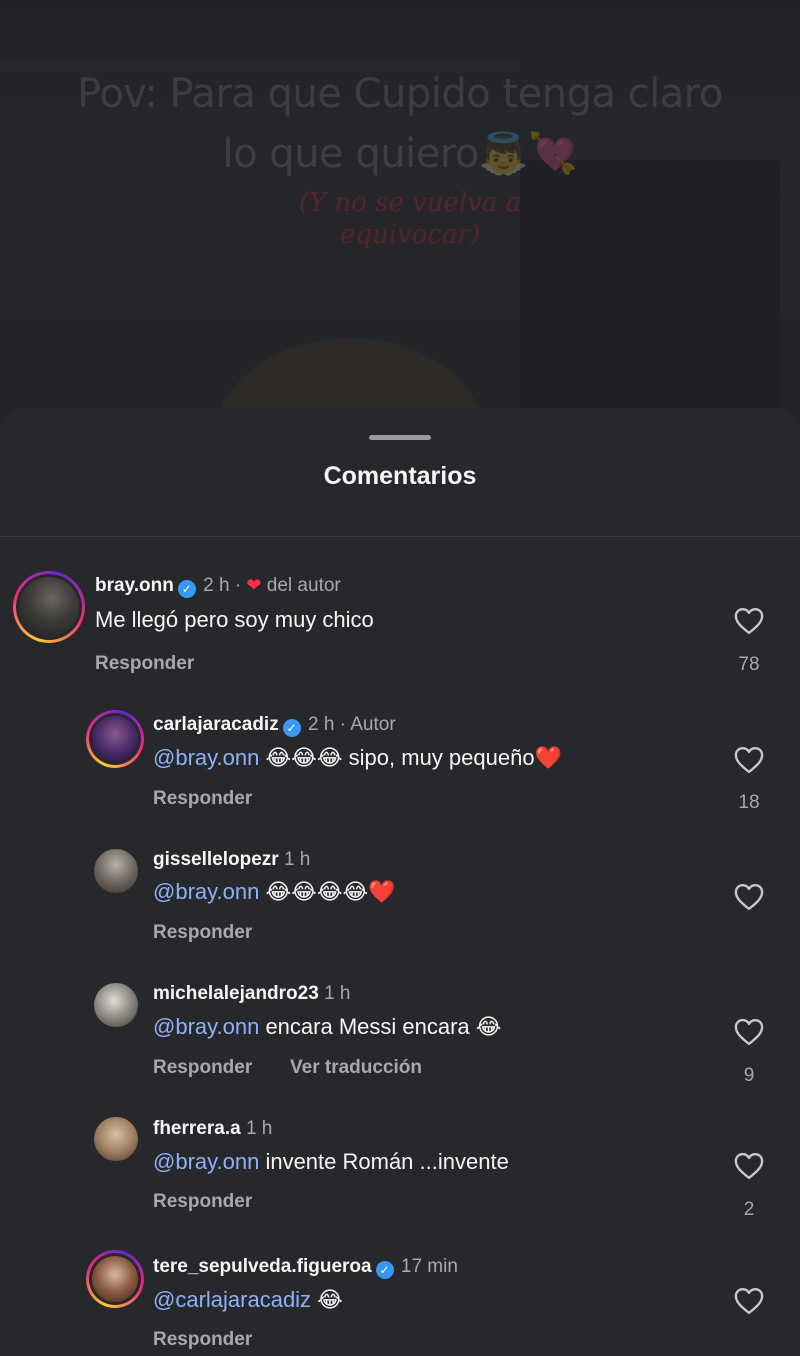  Describe the element at coordinates (327, 1299) in the screenshot. I see `comment-body: 😂` at that location.